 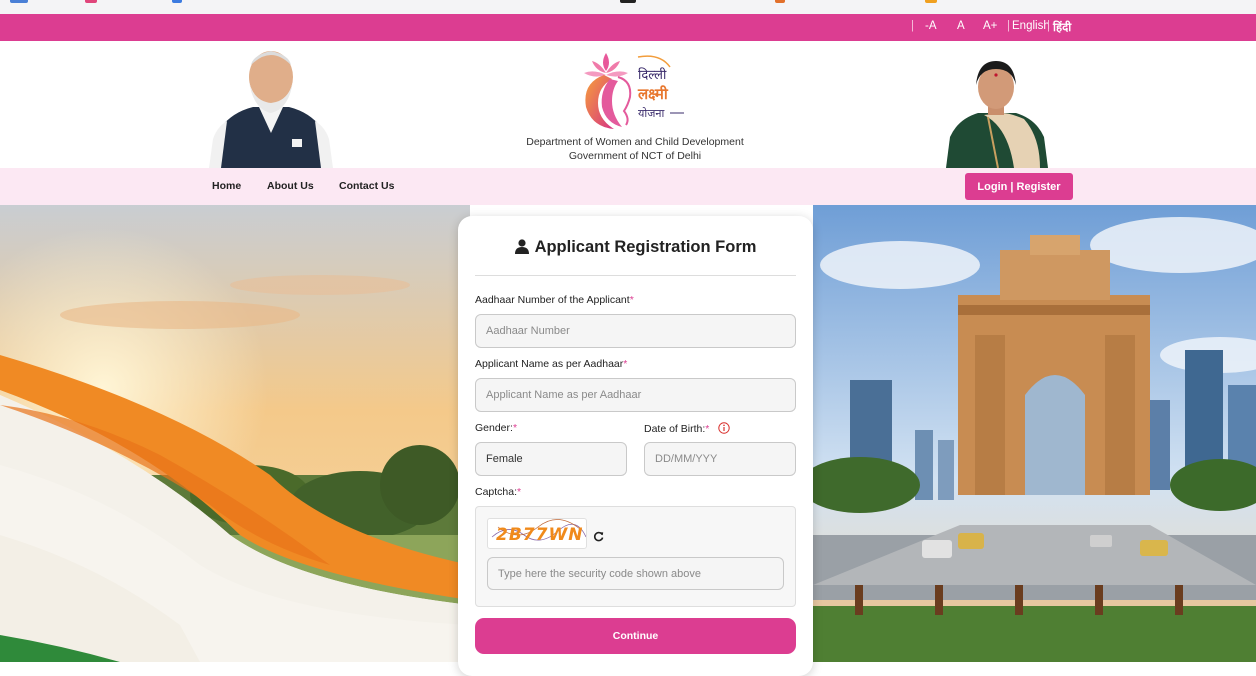 I want to click on captcha-image: 2B77WN, so click(x=537, y=533).